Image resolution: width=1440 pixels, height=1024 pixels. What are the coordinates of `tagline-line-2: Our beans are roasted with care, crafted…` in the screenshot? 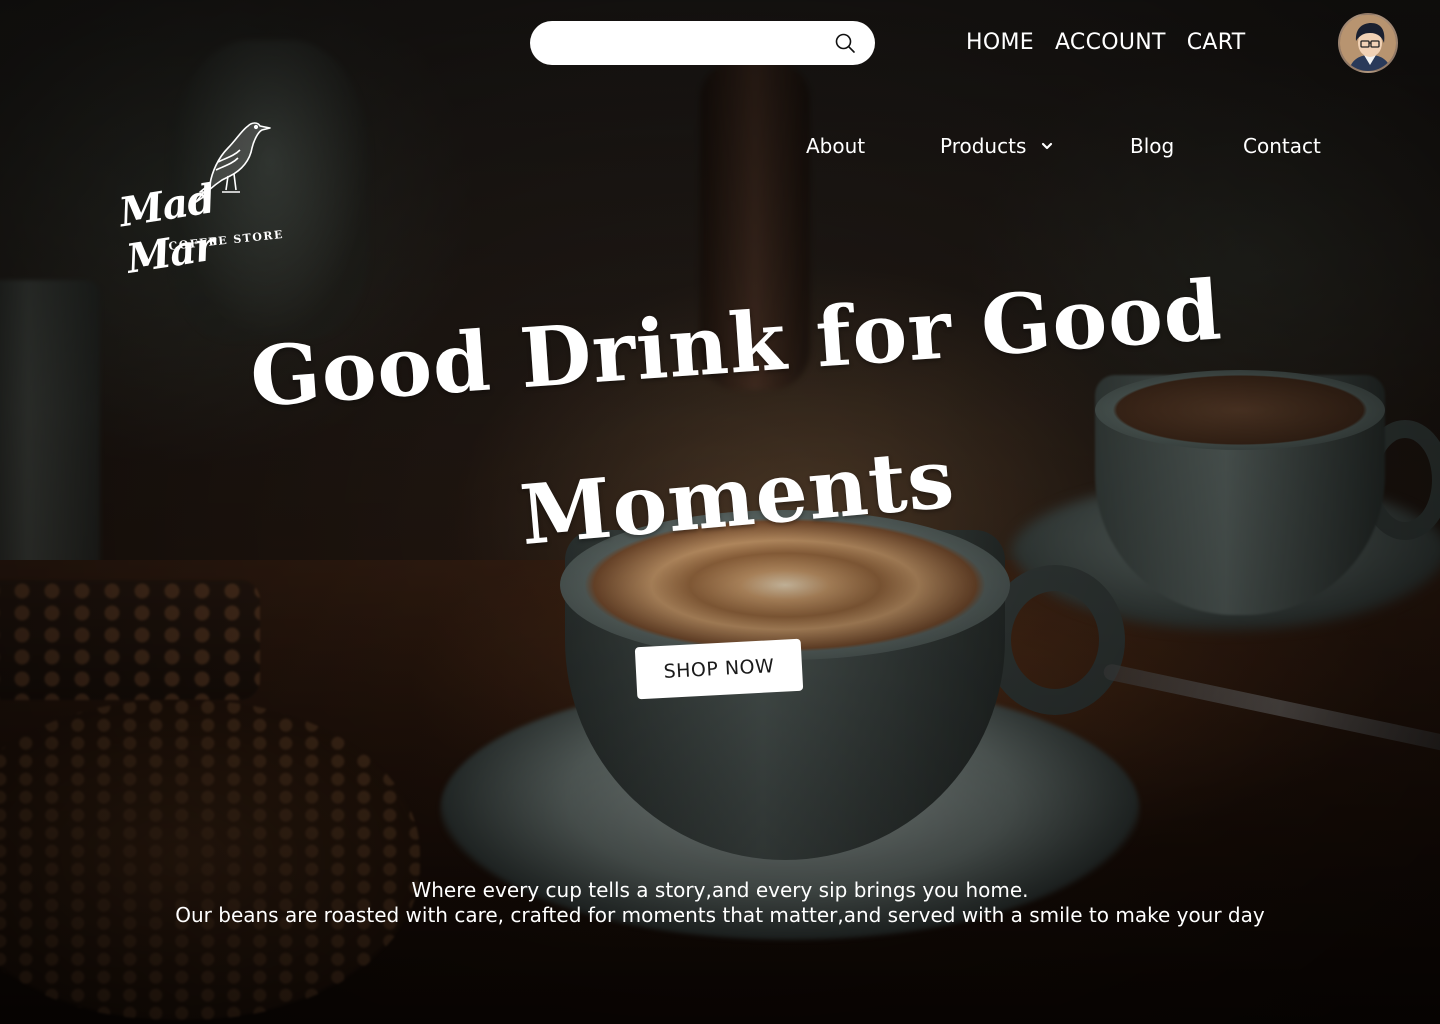 It's located at (720, 915).